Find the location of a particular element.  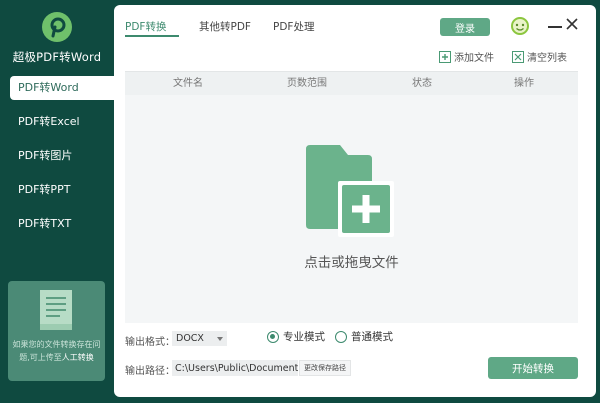

output-path-label: 输出路径： is located at coordinates (150, 371).